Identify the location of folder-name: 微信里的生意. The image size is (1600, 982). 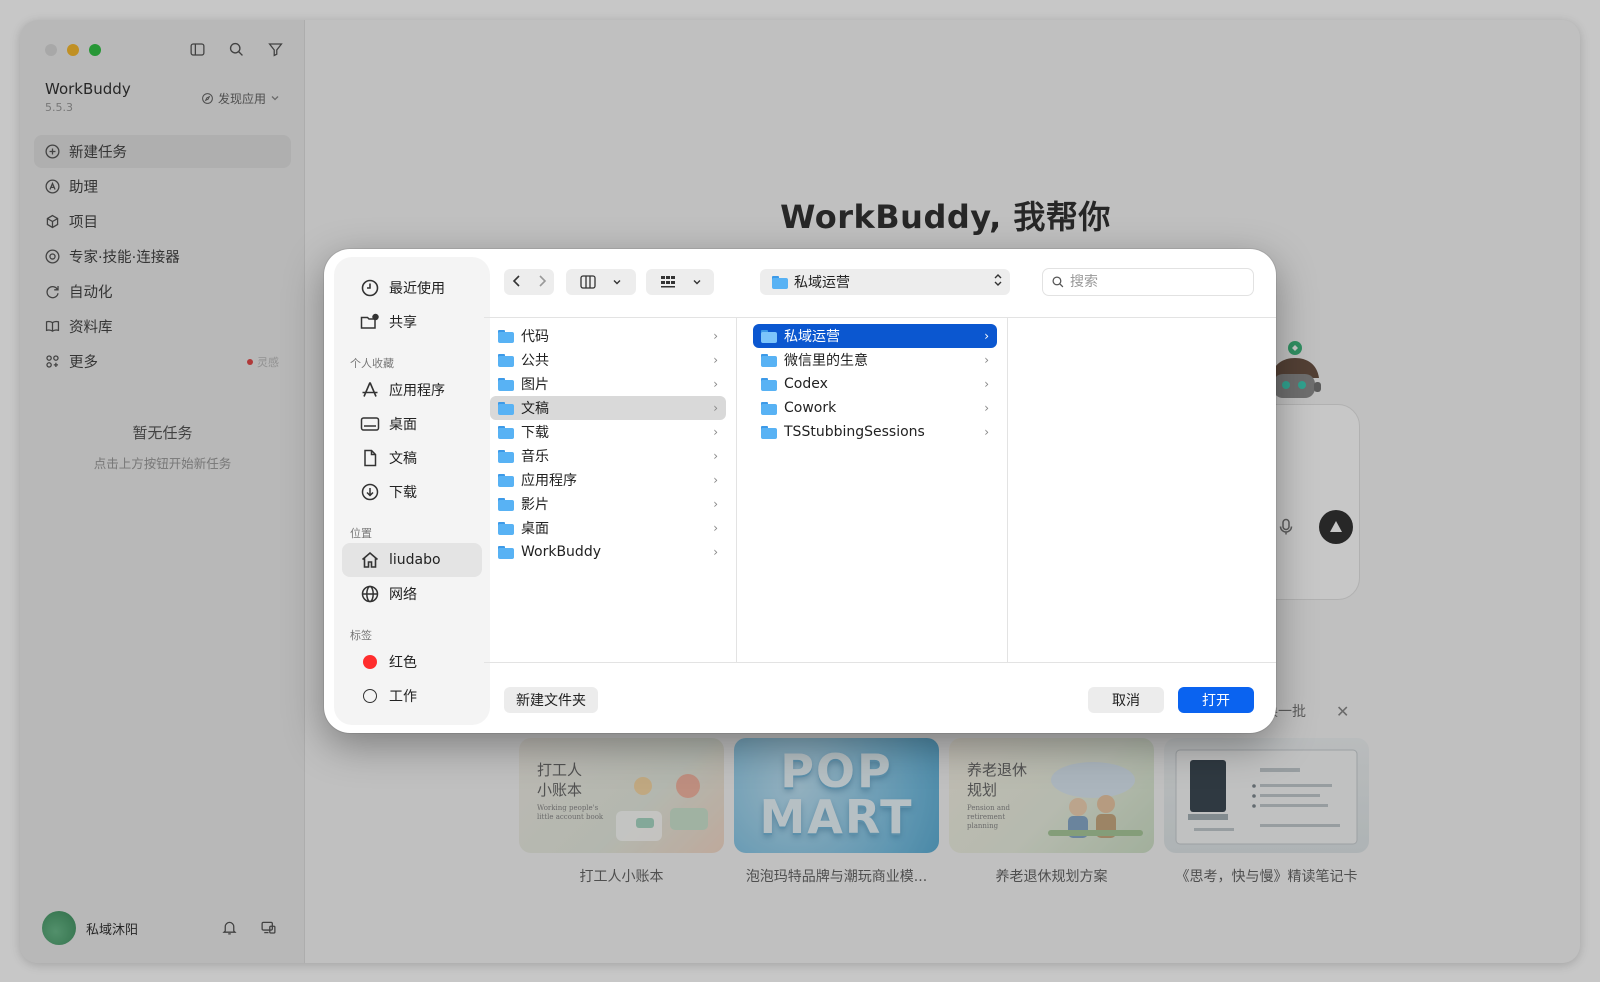
(826, 361).